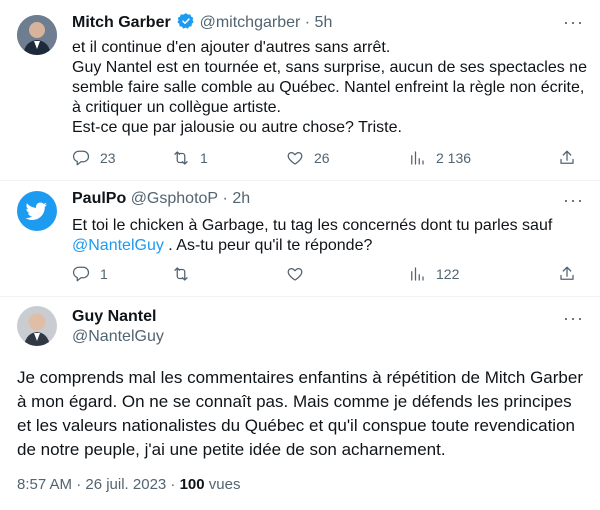 Image resolution: width=600 pixels, height=510 pixels. Describe the element at coordinates (241, 198) in the screenshot. I see `tweet-time: 2h` at that location.